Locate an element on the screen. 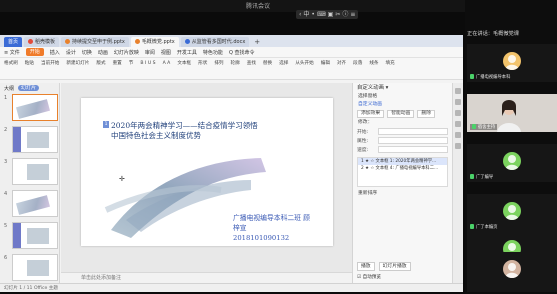 The width and height of the screenshot is (557, 294). toolbar-button: 排列 is located at coordinates (218, 64).